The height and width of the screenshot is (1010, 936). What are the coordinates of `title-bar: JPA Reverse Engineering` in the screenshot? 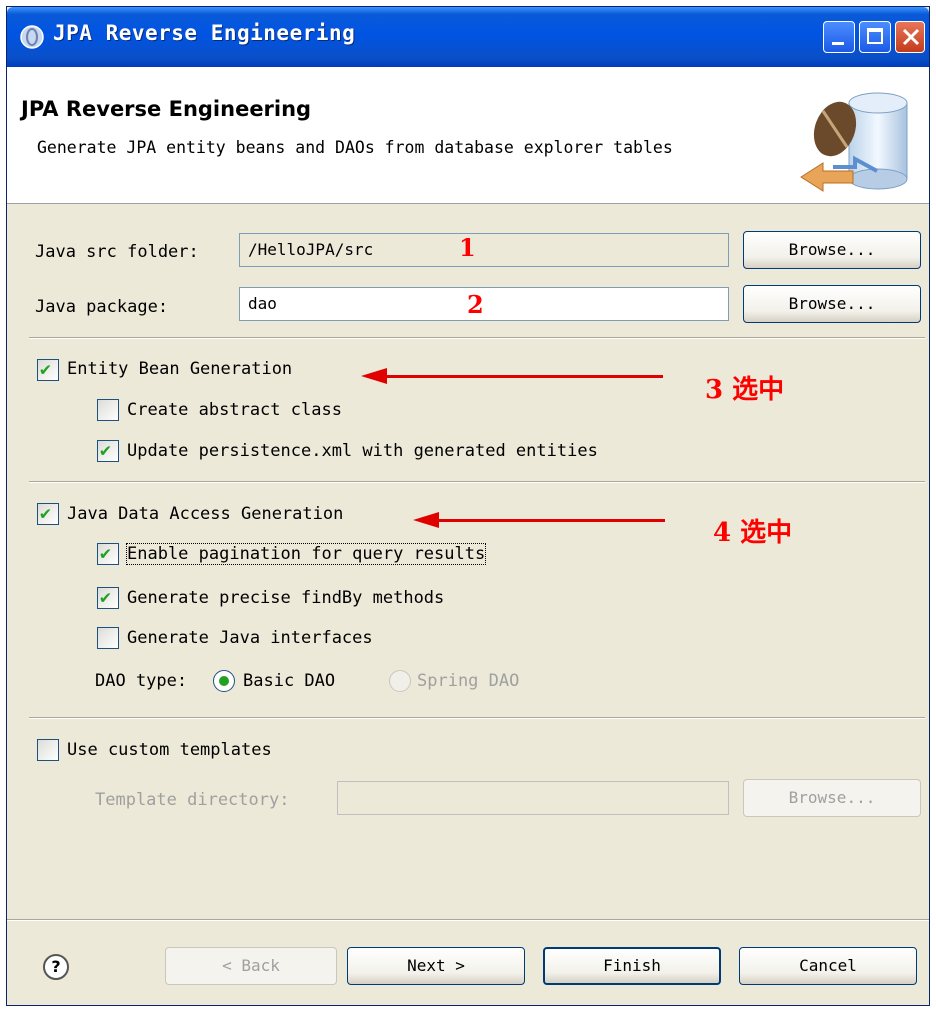 It's located at (468, 37).